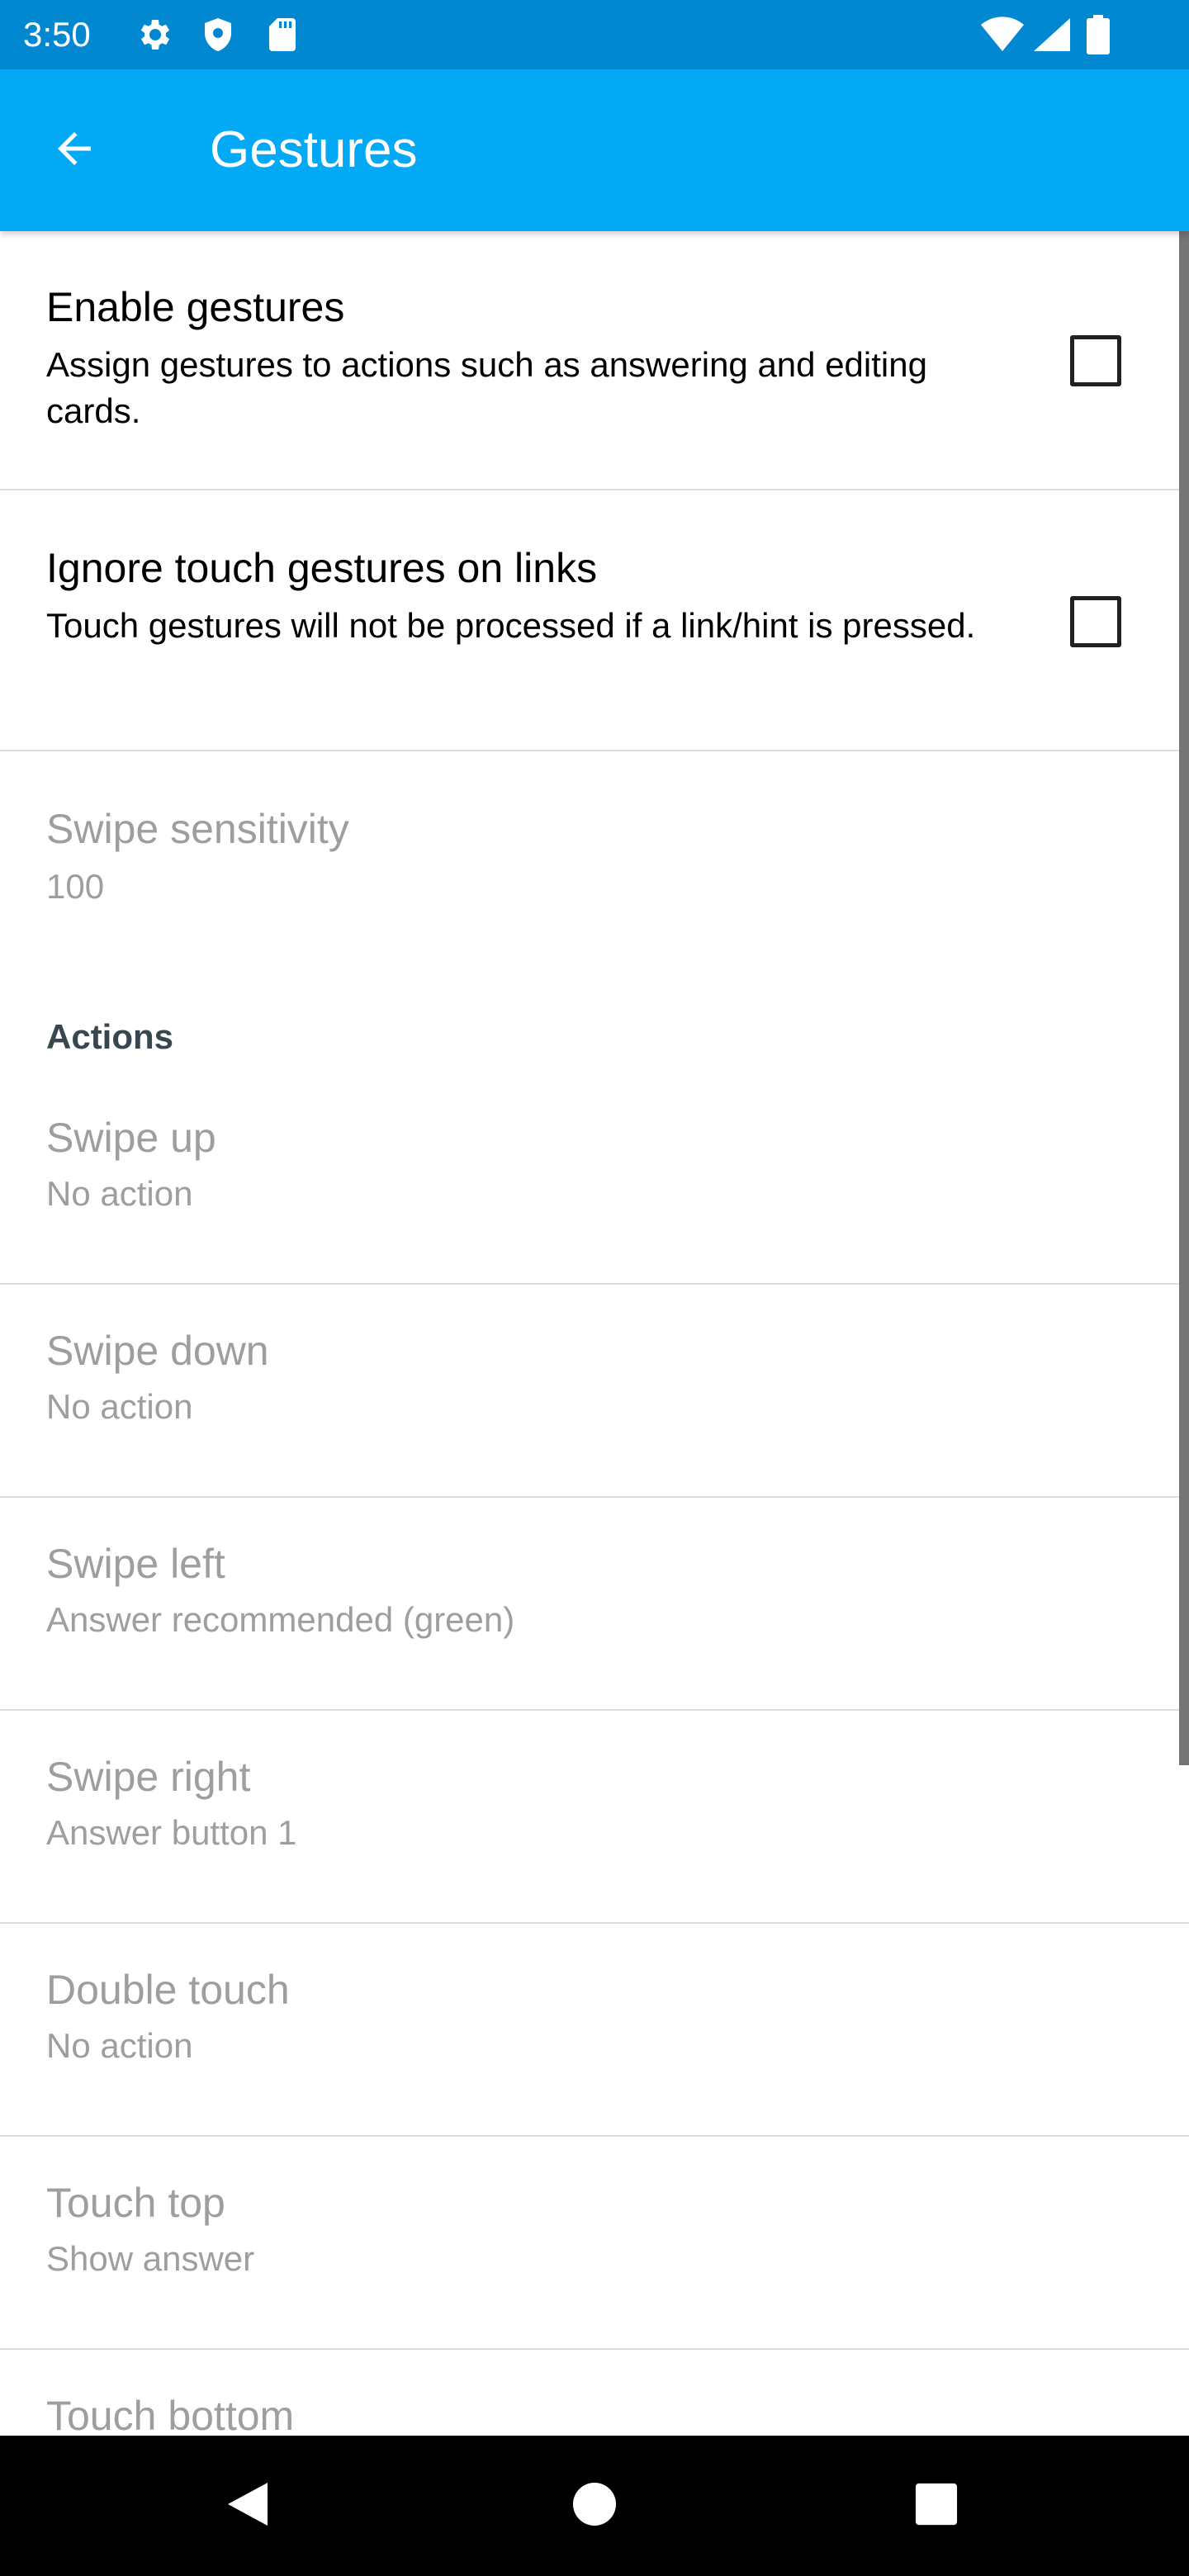 This screenshot has width=1189, height=2576. Describe the element at coordinates (170, 2414) in the screenshot. I see `action-item-title: Touch bottom` at that location.